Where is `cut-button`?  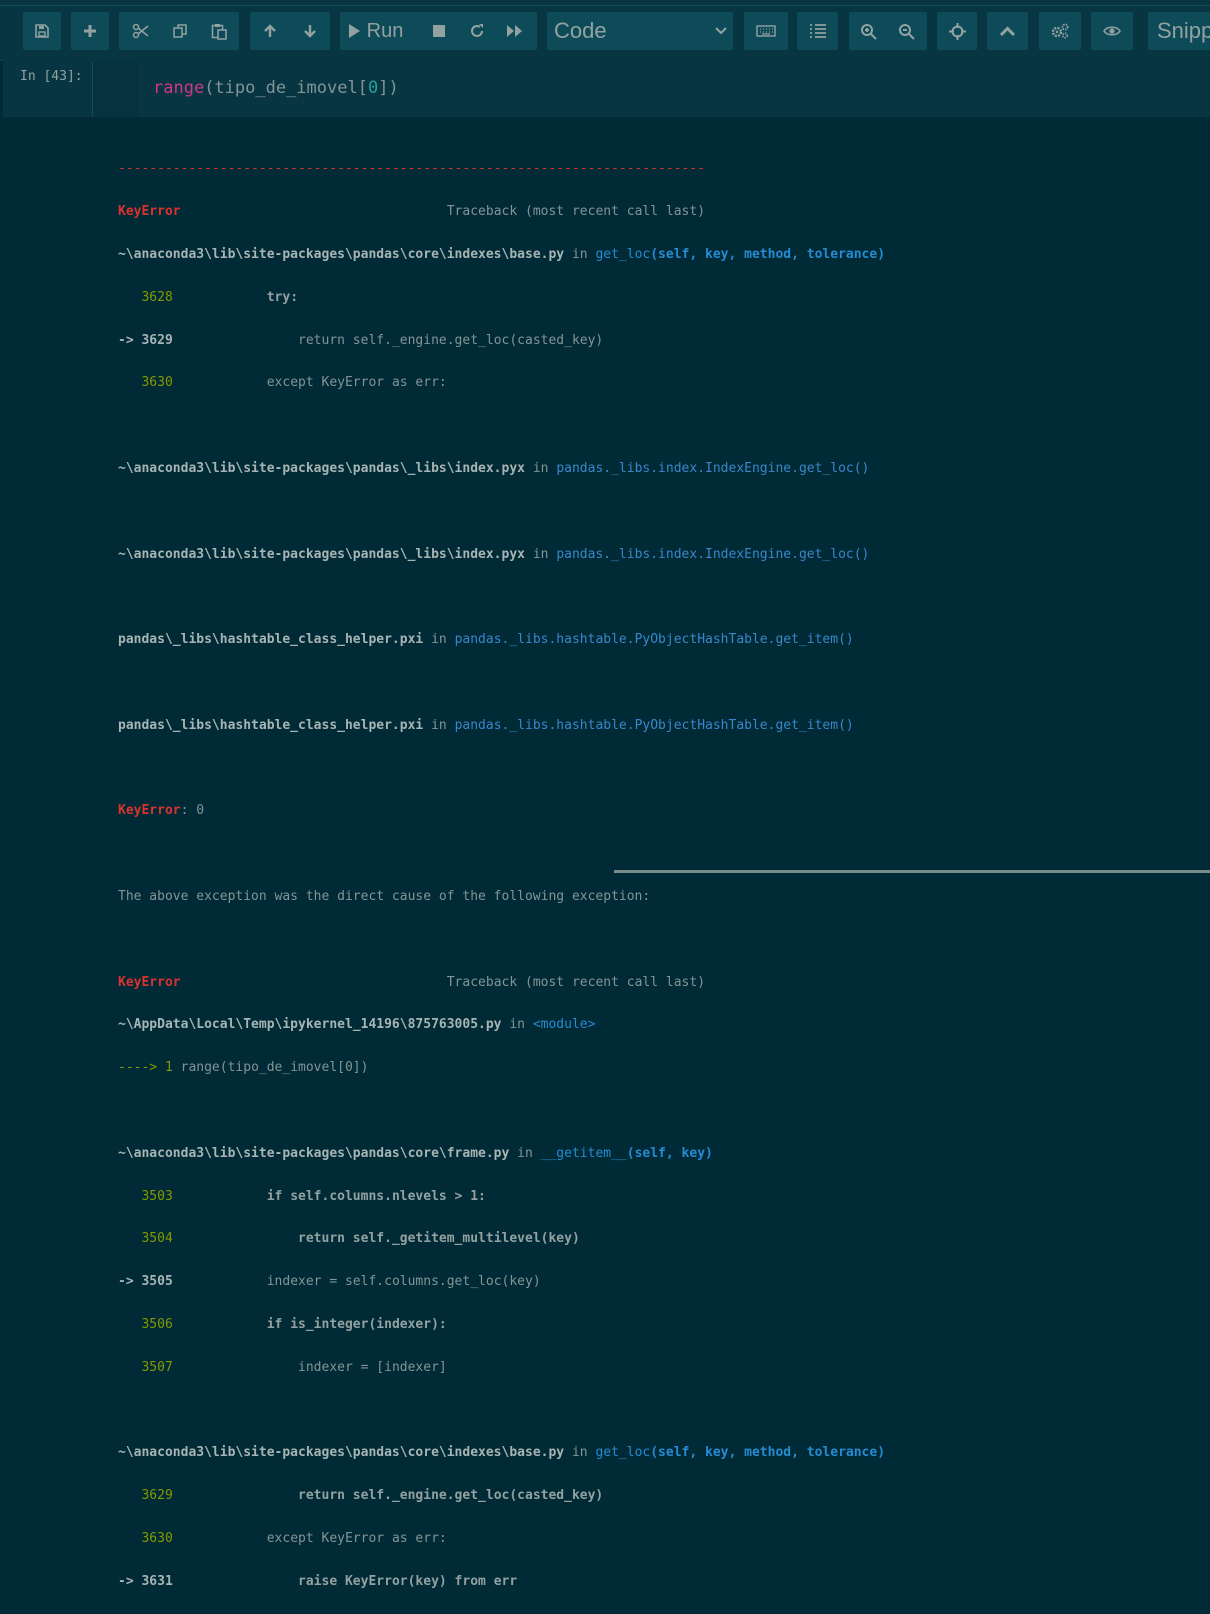 cut-button is located at coordinates (141, 31).